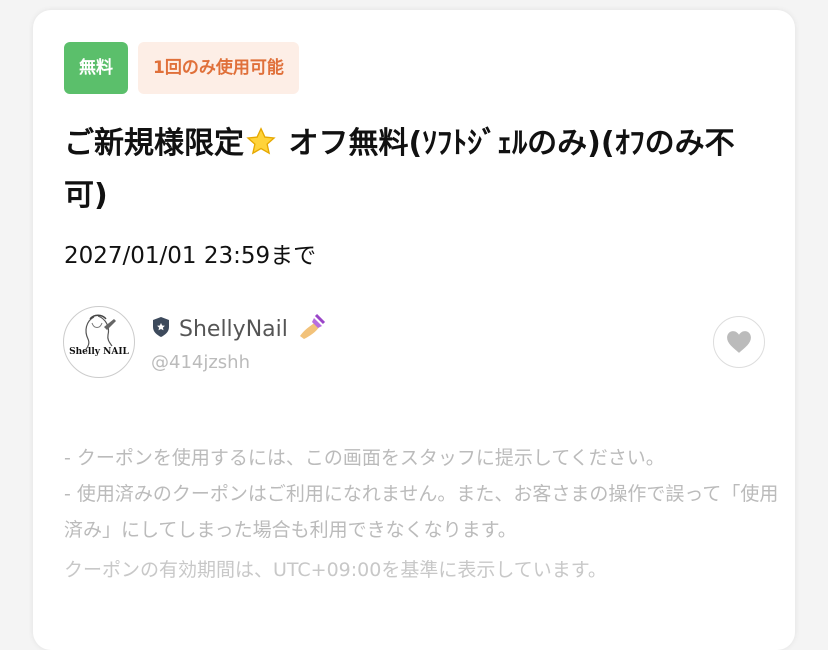  I want to click on nail-polish-icon, so click(311, 329).